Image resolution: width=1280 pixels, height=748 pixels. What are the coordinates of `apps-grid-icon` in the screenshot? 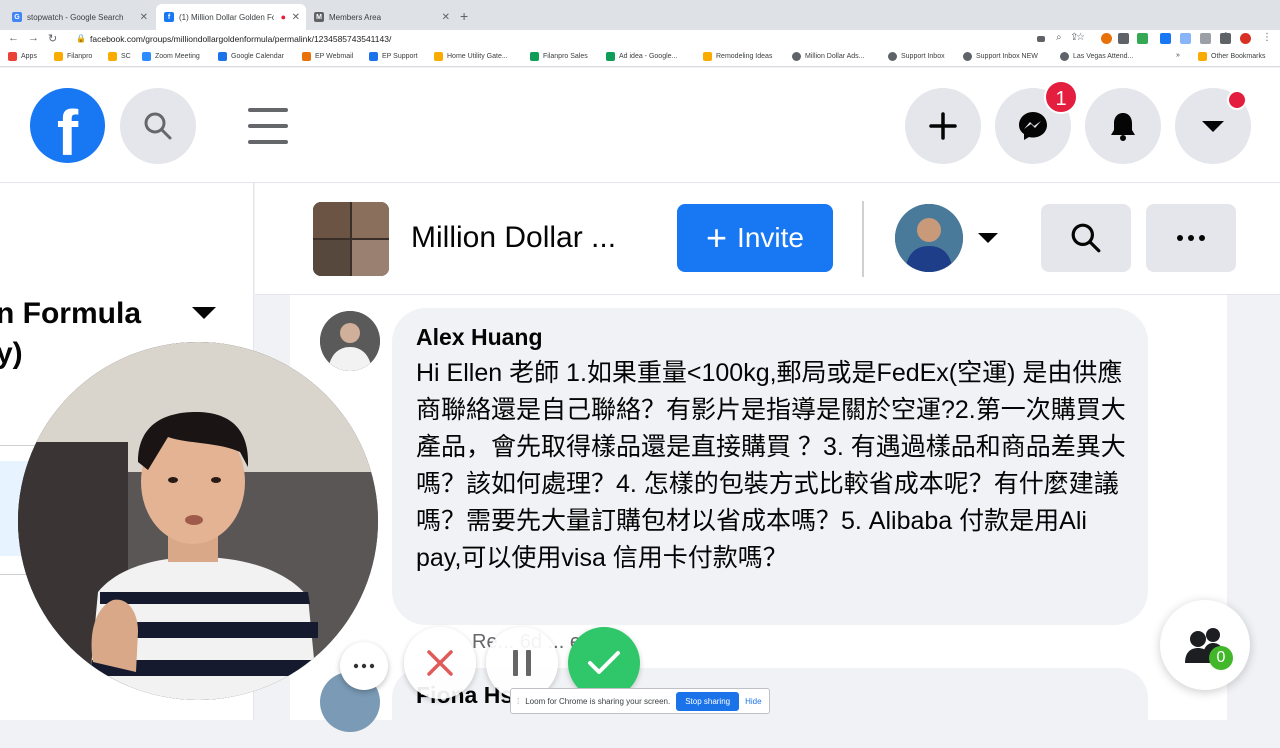 It's located at (12, 56).